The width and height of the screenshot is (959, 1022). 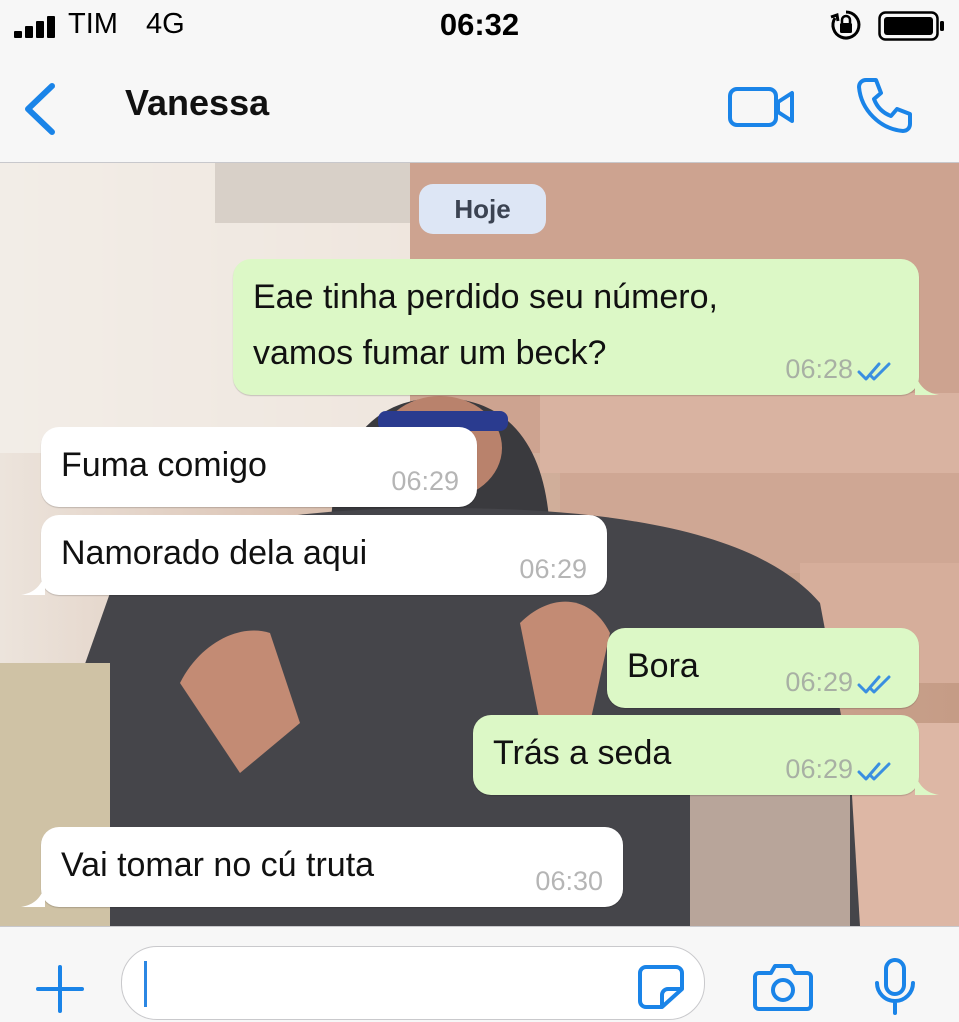 What do you see at coordinates (763, 668) in the screenshot?
I see `outgoing-message: Bora 06:29` at bounding box center [763, 668].